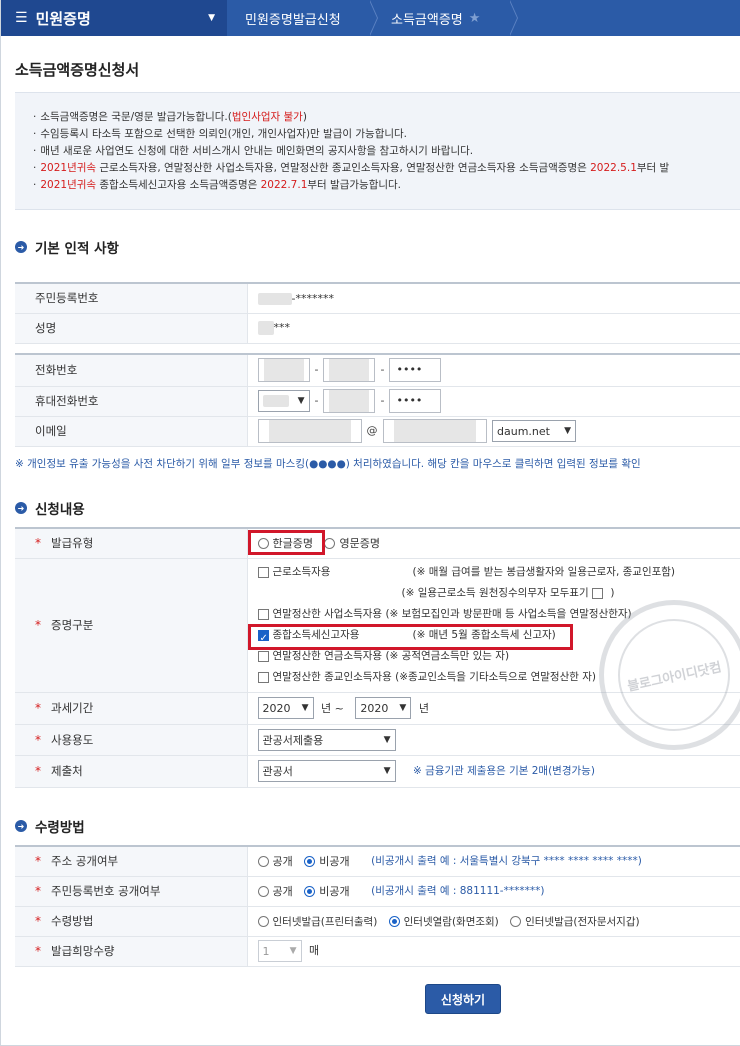  What do you see at coordinates (326, 771) in the screenshot?
I see `submit-to-select: 관공서 ▼` at bounding box center [326, 771].